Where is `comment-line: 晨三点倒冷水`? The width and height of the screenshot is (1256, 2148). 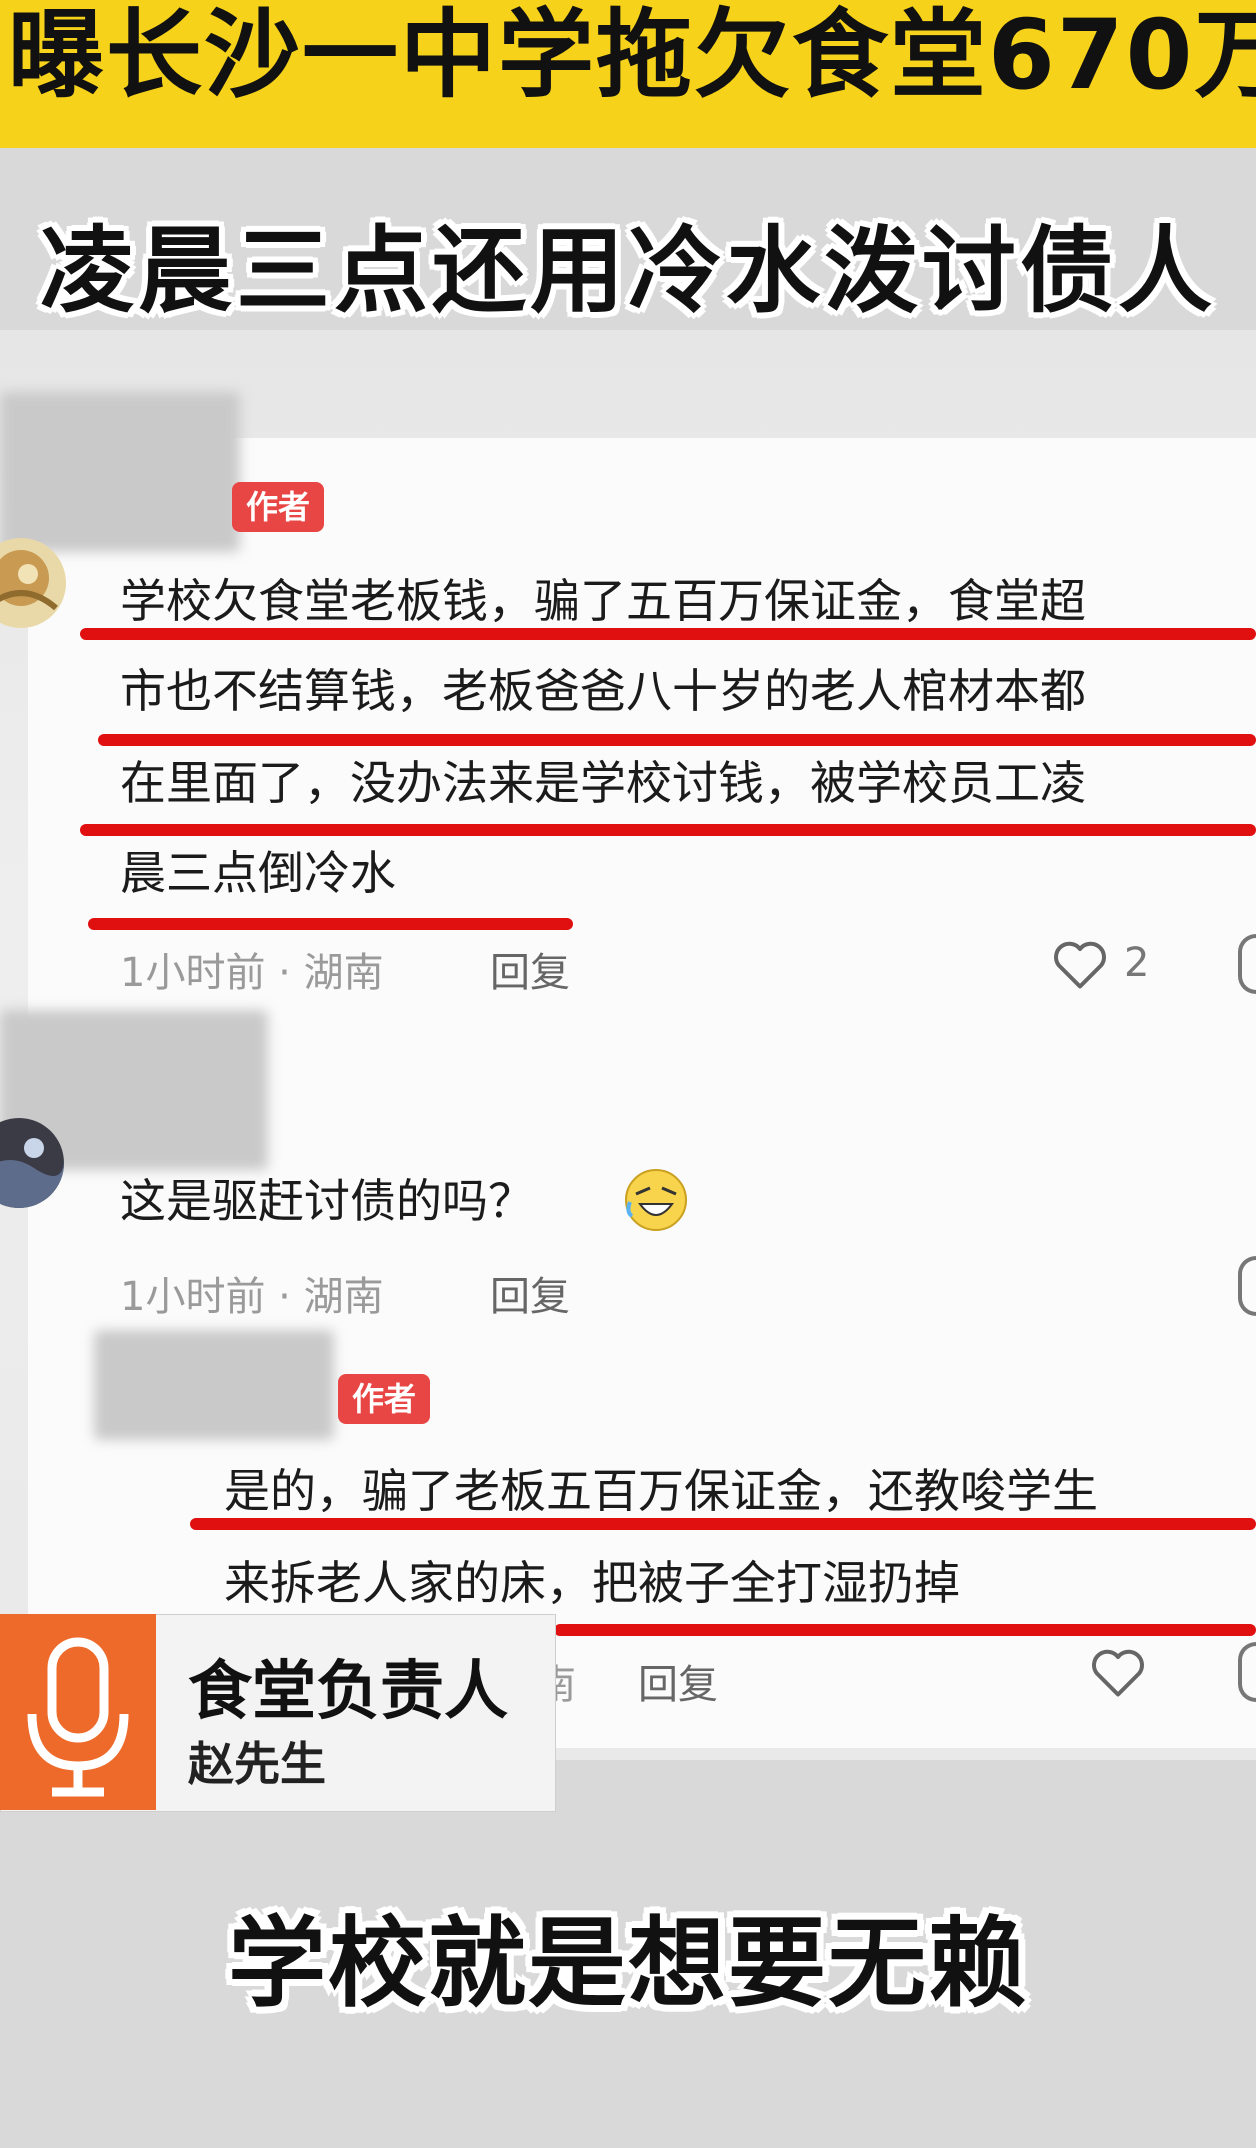 comment-line: 晨三点倒冷水 is located at coordinates (258, 873).